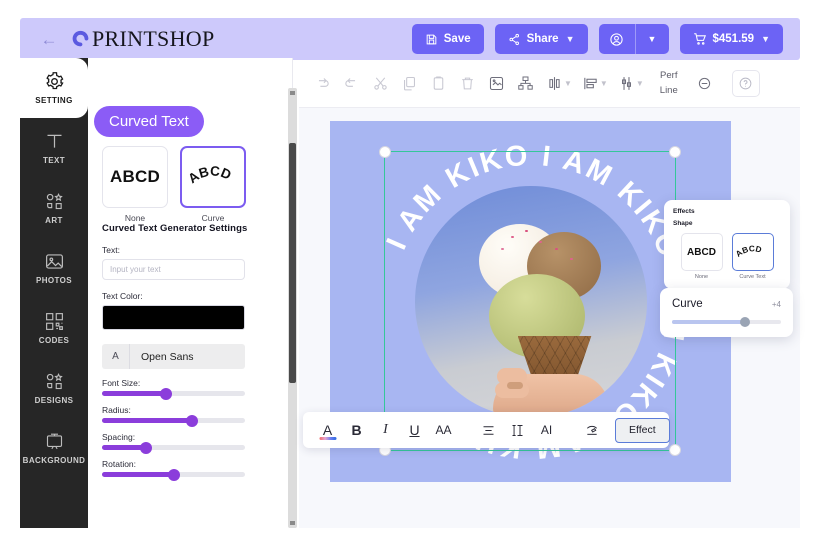 The image size is (819, 547). Describe the element at coordinates (438, 84) in the screenshot. I see `paste-icon` at that location.